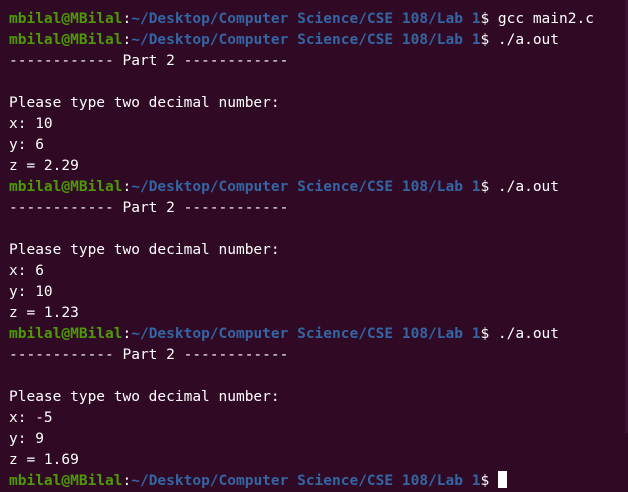 The image size is (628, 492). Describe the element at coordinates (545, 19) in the screenshot. I see `command-text: gcc main2.c` at that location.